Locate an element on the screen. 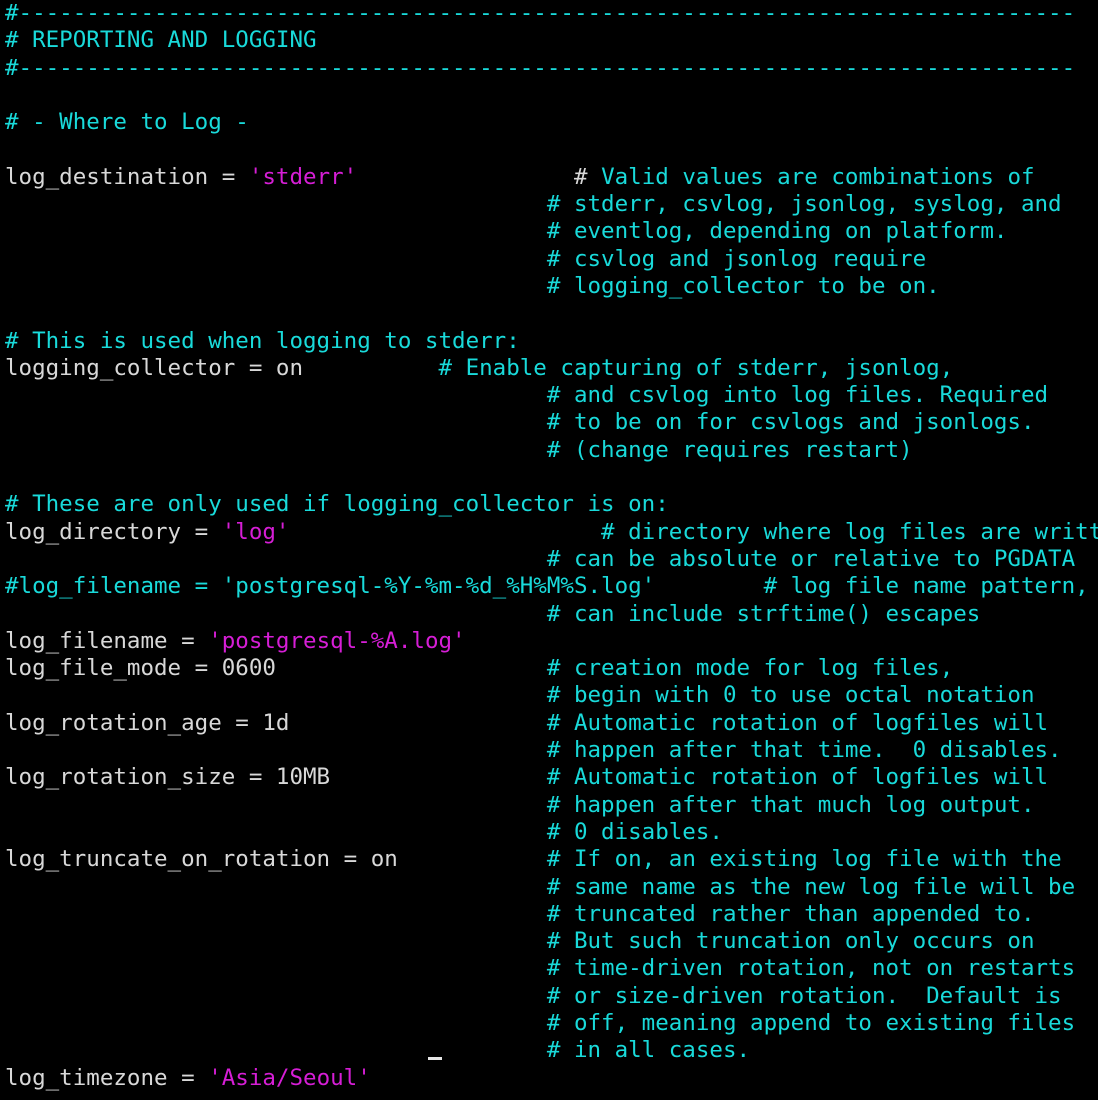 This screenshot has width=1098, height=1100. line-segment-comment: # logging_collector to be on. is located at coordinates (472, 285).